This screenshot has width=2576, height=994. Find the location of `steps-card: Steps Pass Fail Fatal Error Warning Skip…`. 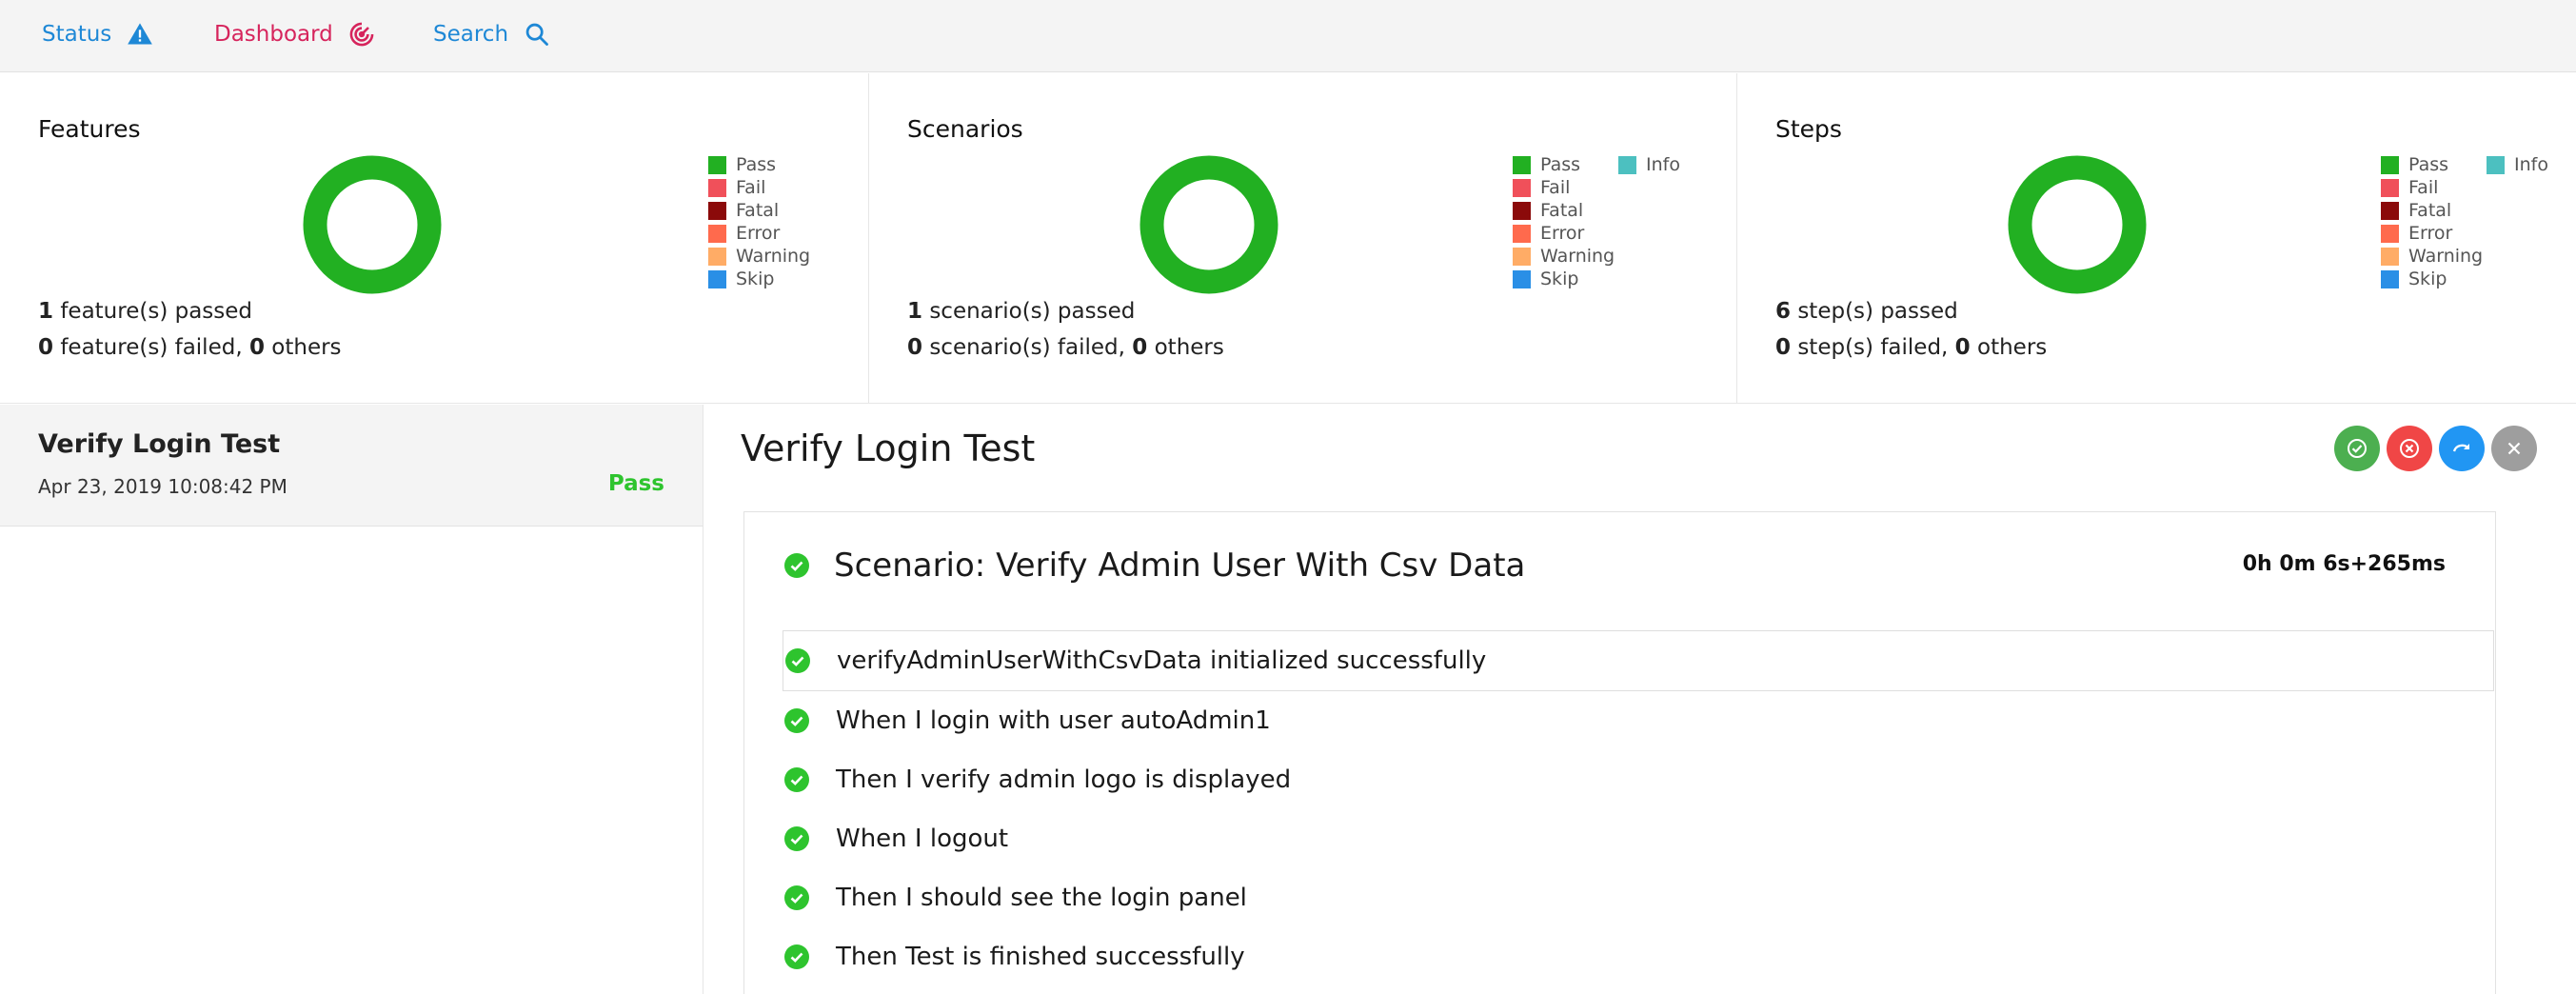

steps-card: Steps Pass Fail Fatal Error Warning Skip… is located at coordinates (2156, 239).